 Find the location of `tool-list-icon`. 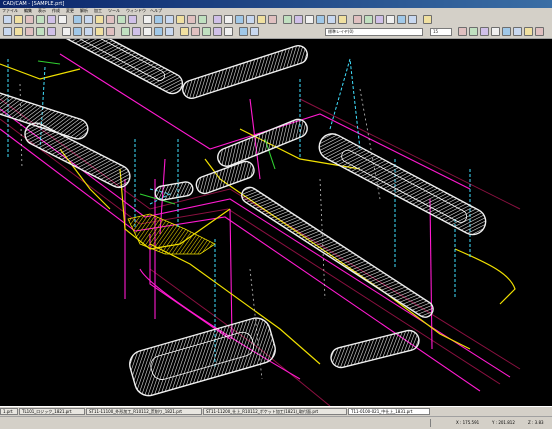

tool-list-icon is located at coordinates (169, 31).